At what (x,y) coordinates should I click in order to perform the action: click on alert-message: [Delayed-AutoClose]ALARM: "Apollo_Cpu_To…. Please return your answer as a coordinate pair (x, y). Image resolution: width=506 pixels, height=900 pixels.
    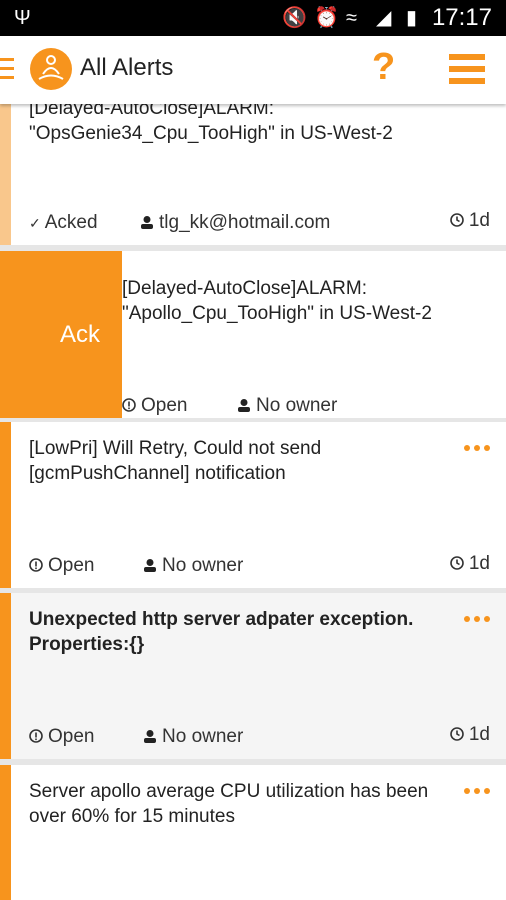
    Looking at the image, I should click on (277, 301).